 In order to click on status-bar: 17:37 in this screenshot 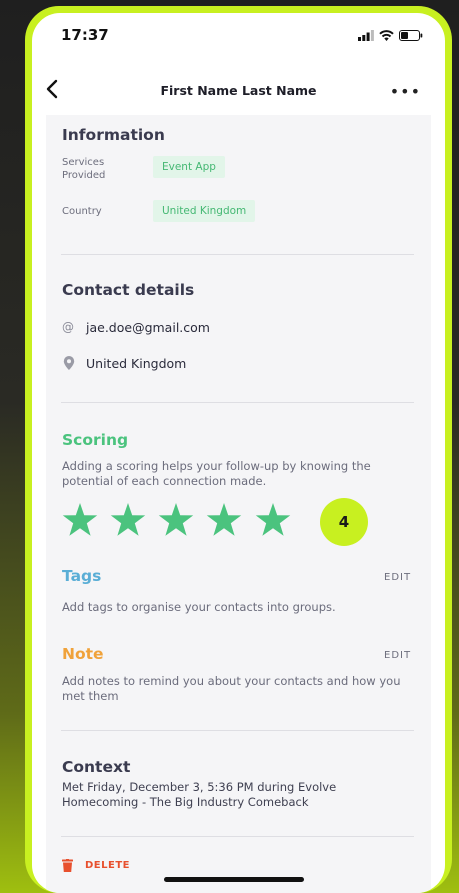, I will do `click(238, 35)`.